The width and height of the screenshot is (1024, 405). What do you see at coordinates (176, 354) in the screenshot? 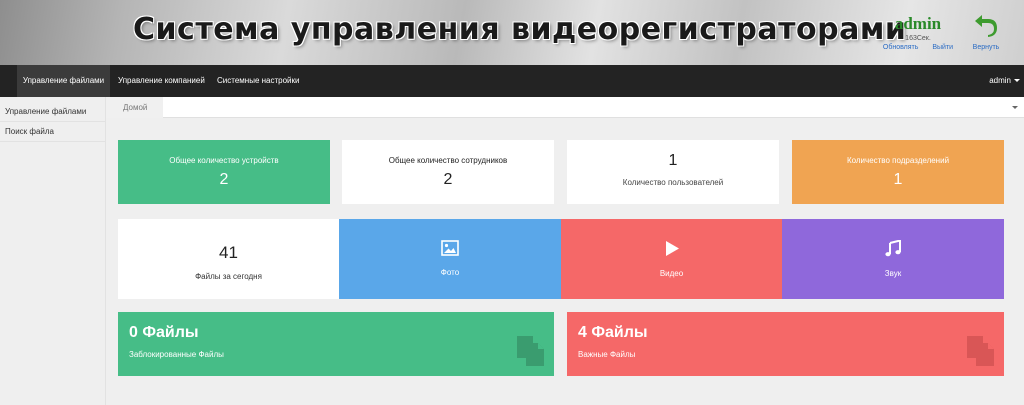
I see `locked-files-label: Заблокированные Файлы` at bounding box center [176, 354].